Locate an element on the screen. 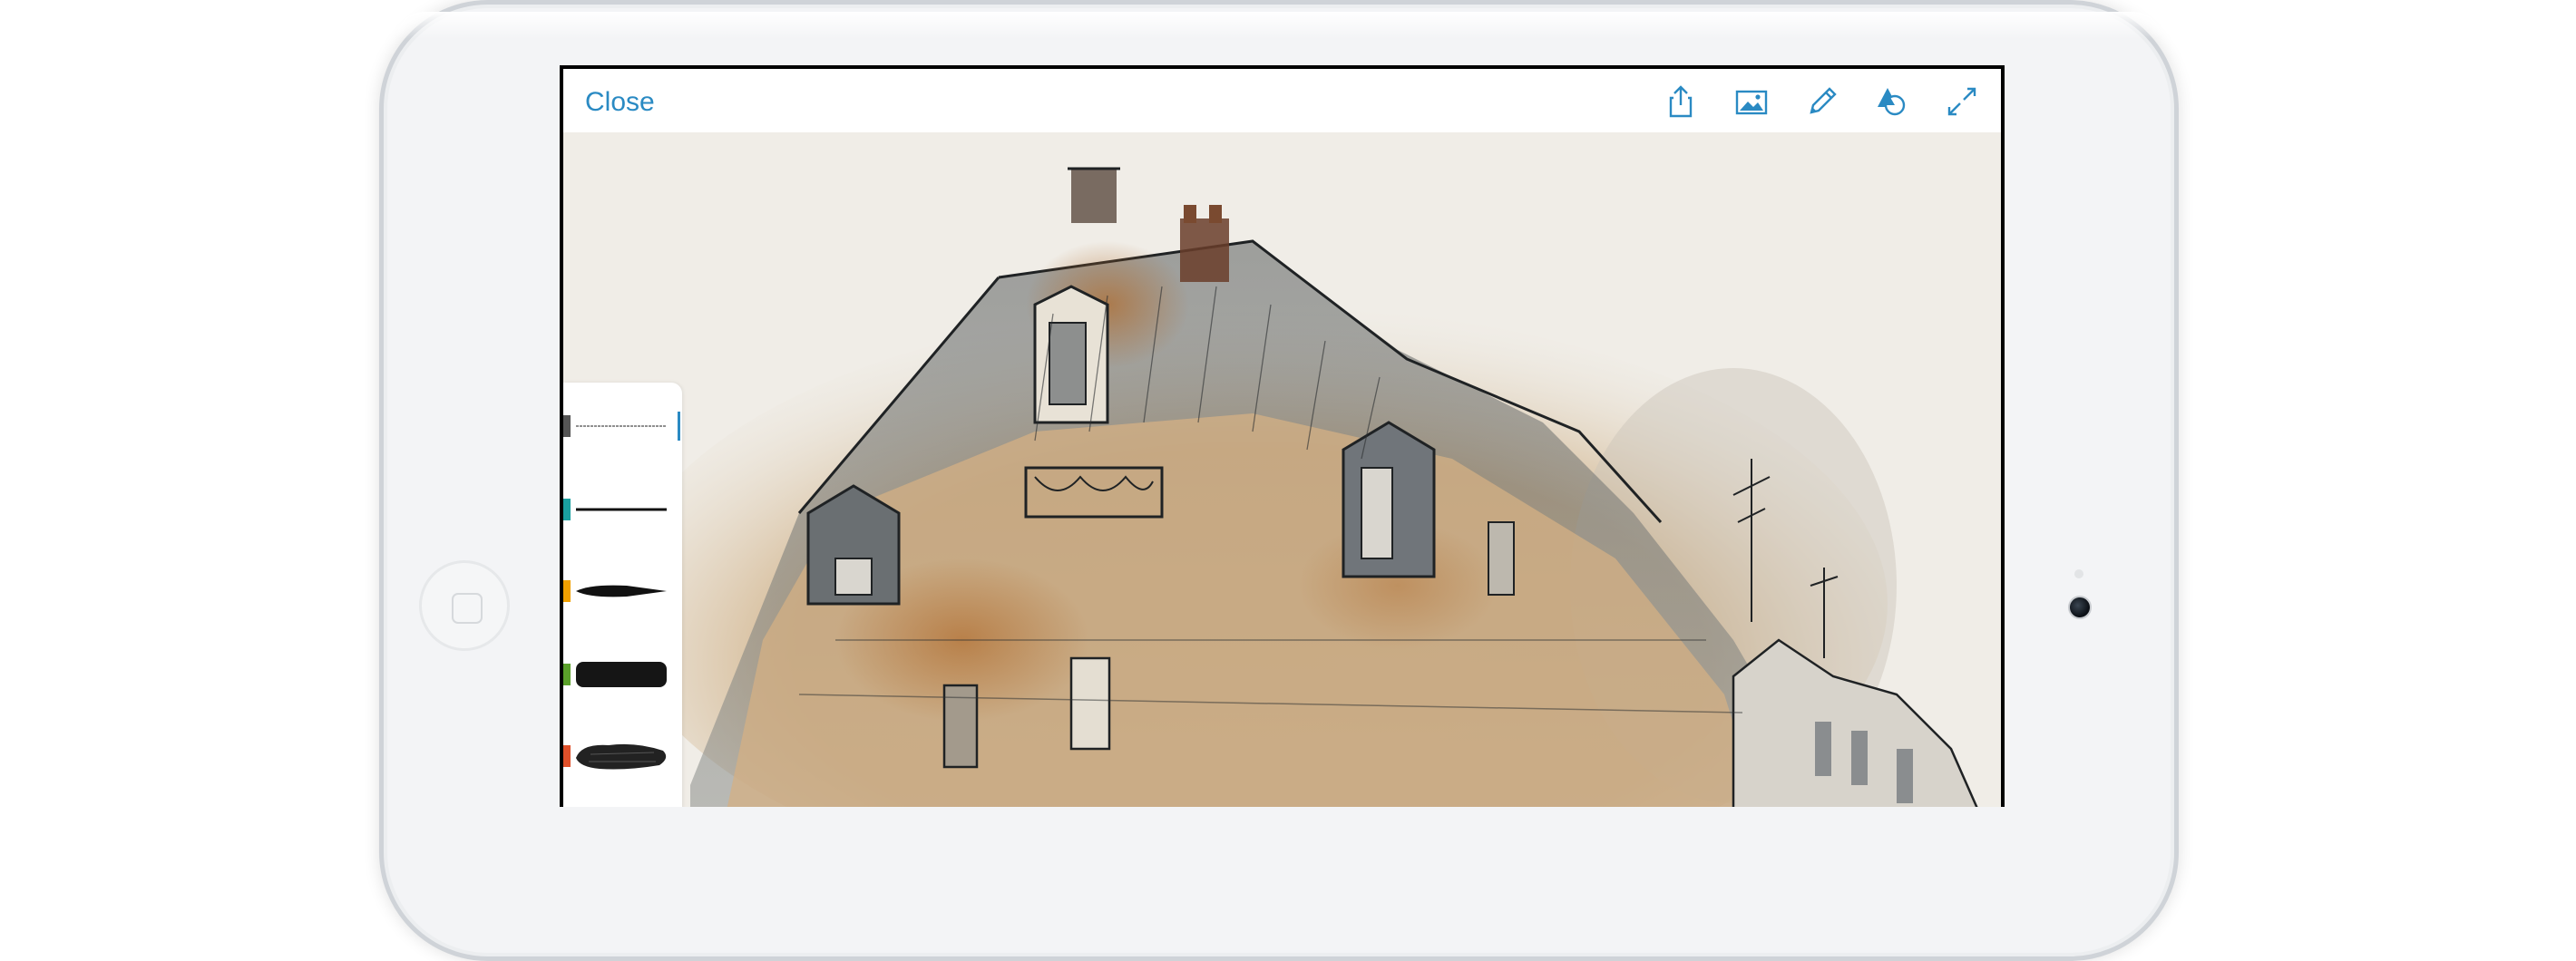 This screenshot has width=2576, height=961. color-layers-button is located at coordinates (1891, 101).